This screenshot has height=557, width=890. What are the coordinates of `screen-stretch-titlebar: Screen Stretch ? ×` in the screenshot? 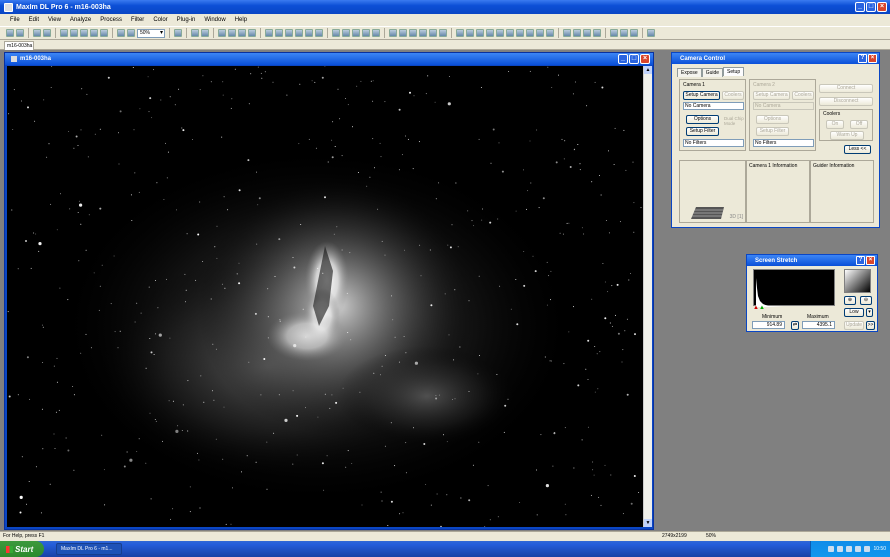 It's located at (812, 260).